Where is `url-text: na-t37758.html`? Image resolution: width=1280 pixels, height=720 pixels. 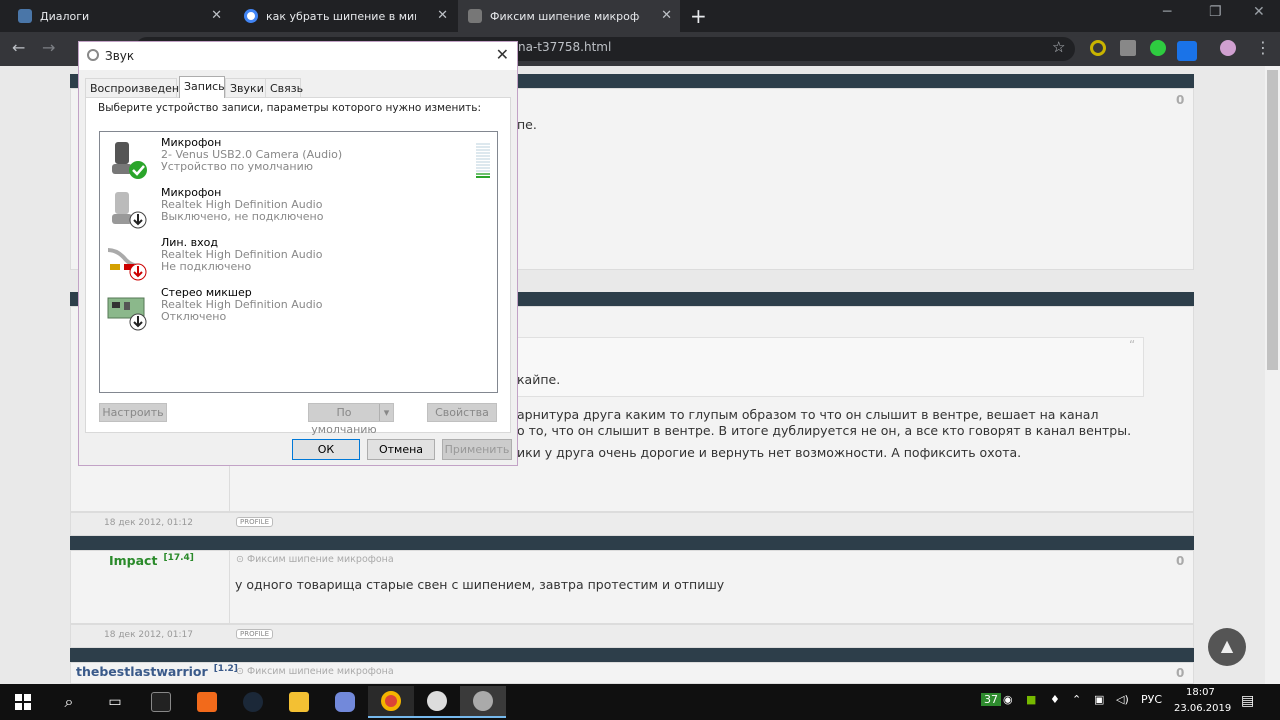 url-text: na-t37758.html is located at coordinates (565, 47).